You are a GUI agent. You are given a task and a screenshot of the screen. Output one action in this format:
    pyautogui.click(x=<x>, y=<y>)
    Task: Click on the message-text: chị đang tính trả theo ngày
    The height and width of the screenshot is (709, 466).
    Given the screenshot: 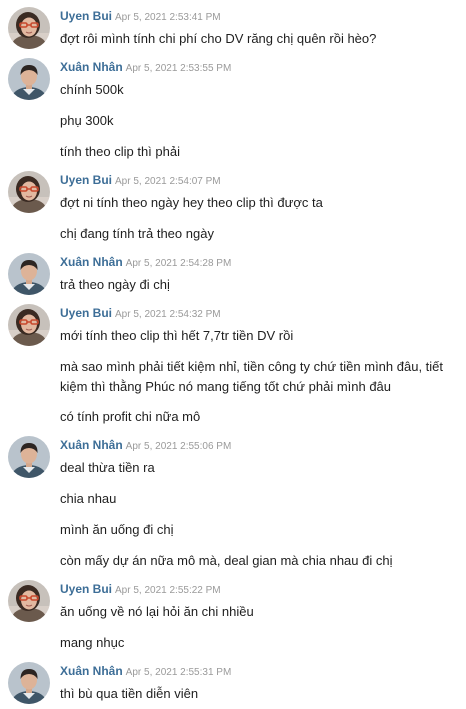 What is the action you would take?
    pyautogui.click(x=137, y=233)
    